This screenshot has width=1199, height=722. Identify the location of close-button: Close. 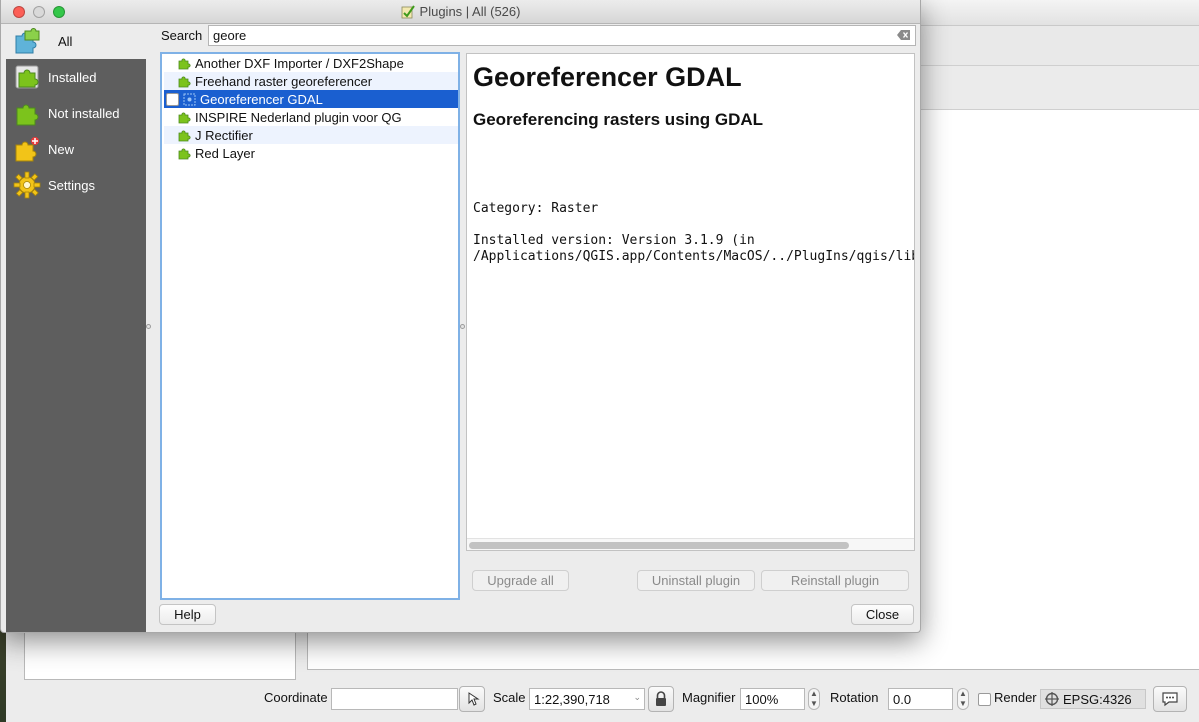
(882, 614).